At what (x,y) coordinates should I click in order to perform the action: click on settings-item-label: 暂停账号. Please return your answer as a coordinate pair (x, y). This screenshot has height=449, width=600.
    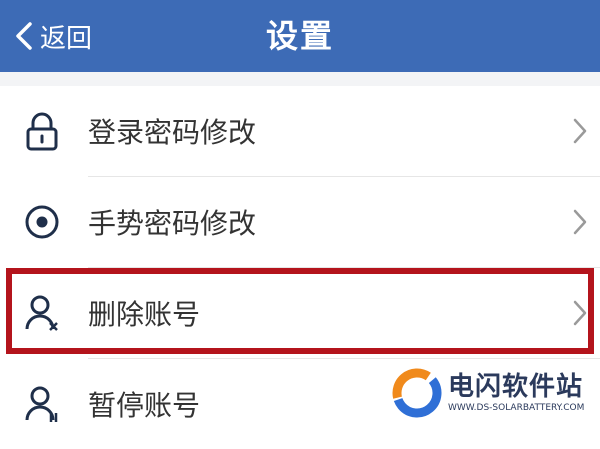
    Looking at the image, I should click on (144, 405).